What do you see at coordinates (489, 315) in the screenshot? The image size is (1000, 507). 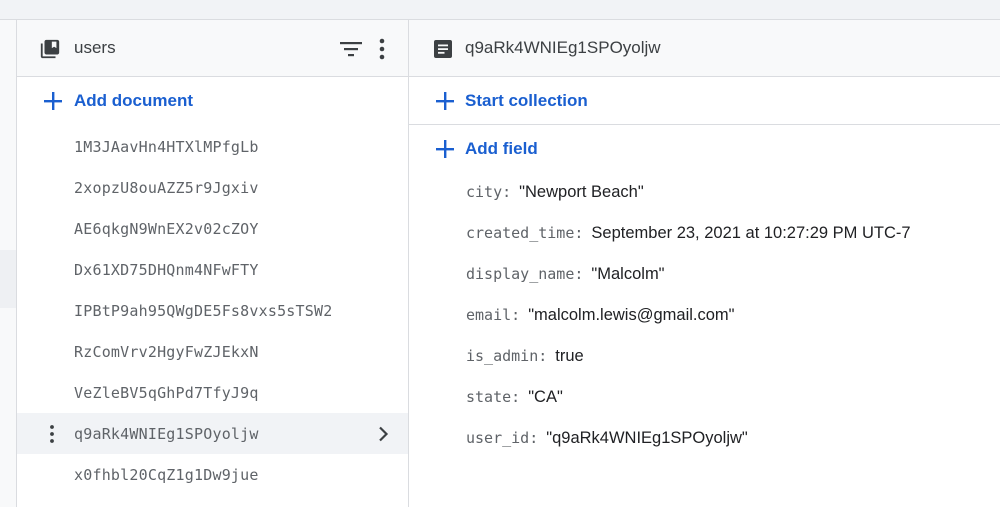 I see `field-key: email` at bounding box center [489, 315].